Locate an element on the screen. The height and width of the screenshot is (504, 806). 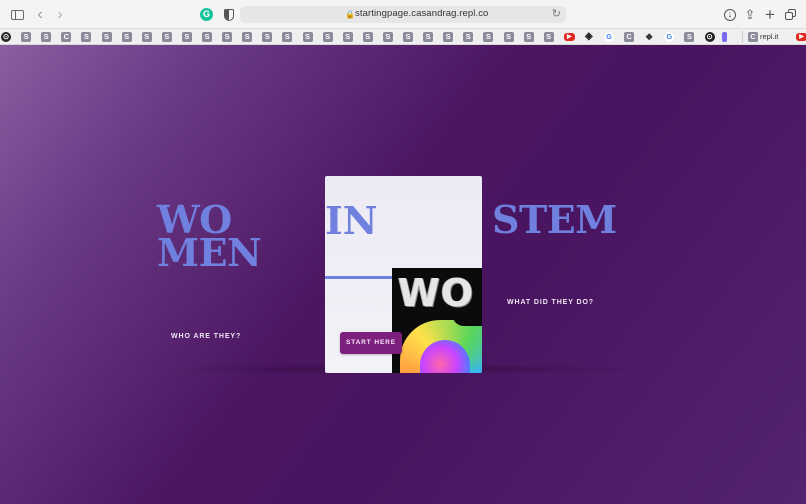
heading-in: IN is located at coordinates (351, 220).